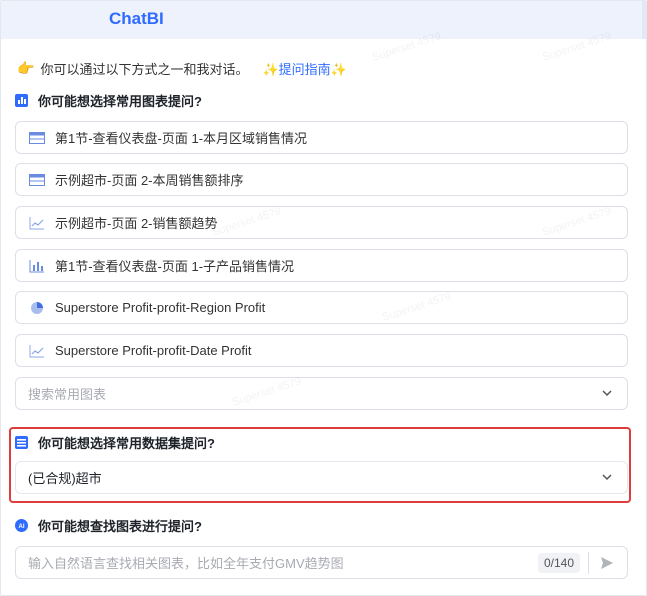 The height and width of the screenshot is (596, 647). I want to click on chart-item: 示例超市-页面 2-销售额趋势, so click(321, 222).